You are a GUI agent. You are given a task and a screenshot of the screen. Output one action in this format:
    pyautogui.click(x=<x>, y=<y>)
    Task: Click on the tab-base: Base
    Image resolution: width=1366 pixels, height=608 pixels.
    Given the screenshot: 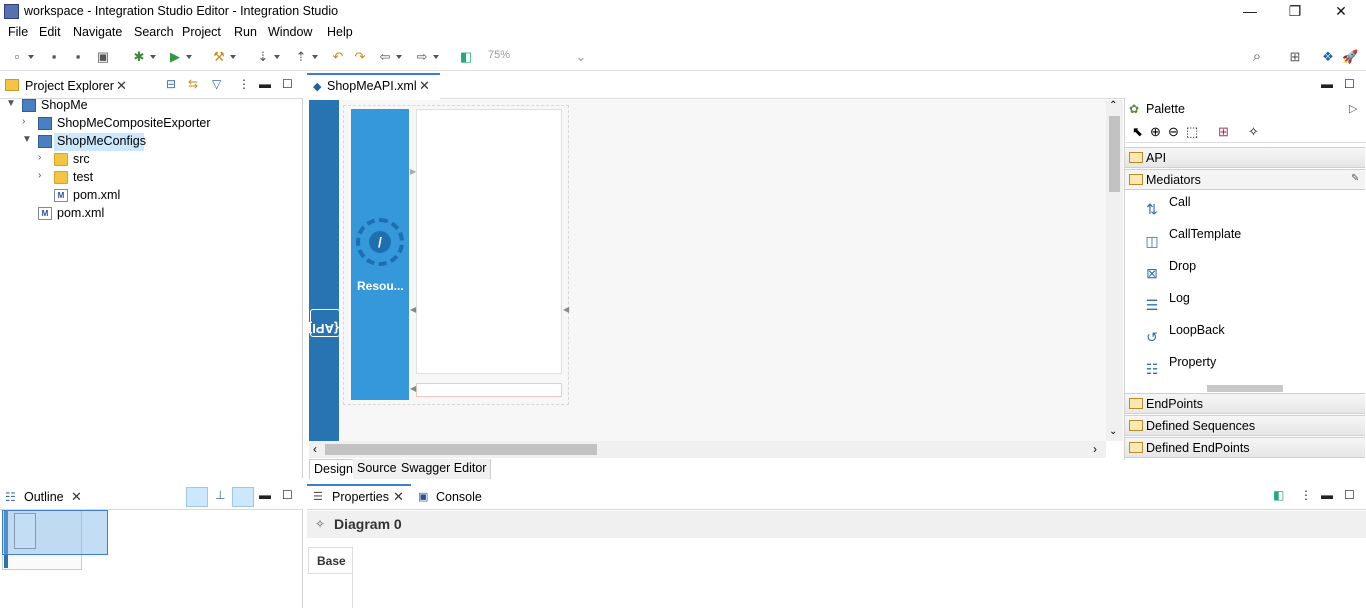 What is the action you would take?
    pyautogui.click(x=330, y=560)
    